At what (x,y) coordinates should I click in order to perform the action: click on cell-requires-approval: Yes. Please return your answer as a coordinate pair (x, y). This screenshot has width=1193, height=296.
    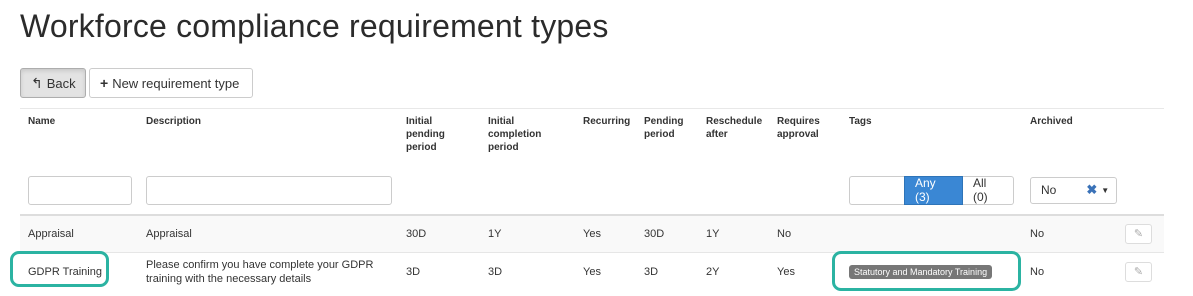
    Looking at the image, I should click on (805, 271).